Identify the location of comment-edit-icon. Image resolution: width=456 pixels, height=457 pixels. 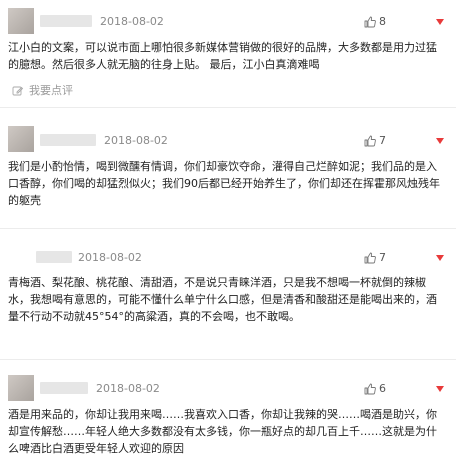
(18, 91).